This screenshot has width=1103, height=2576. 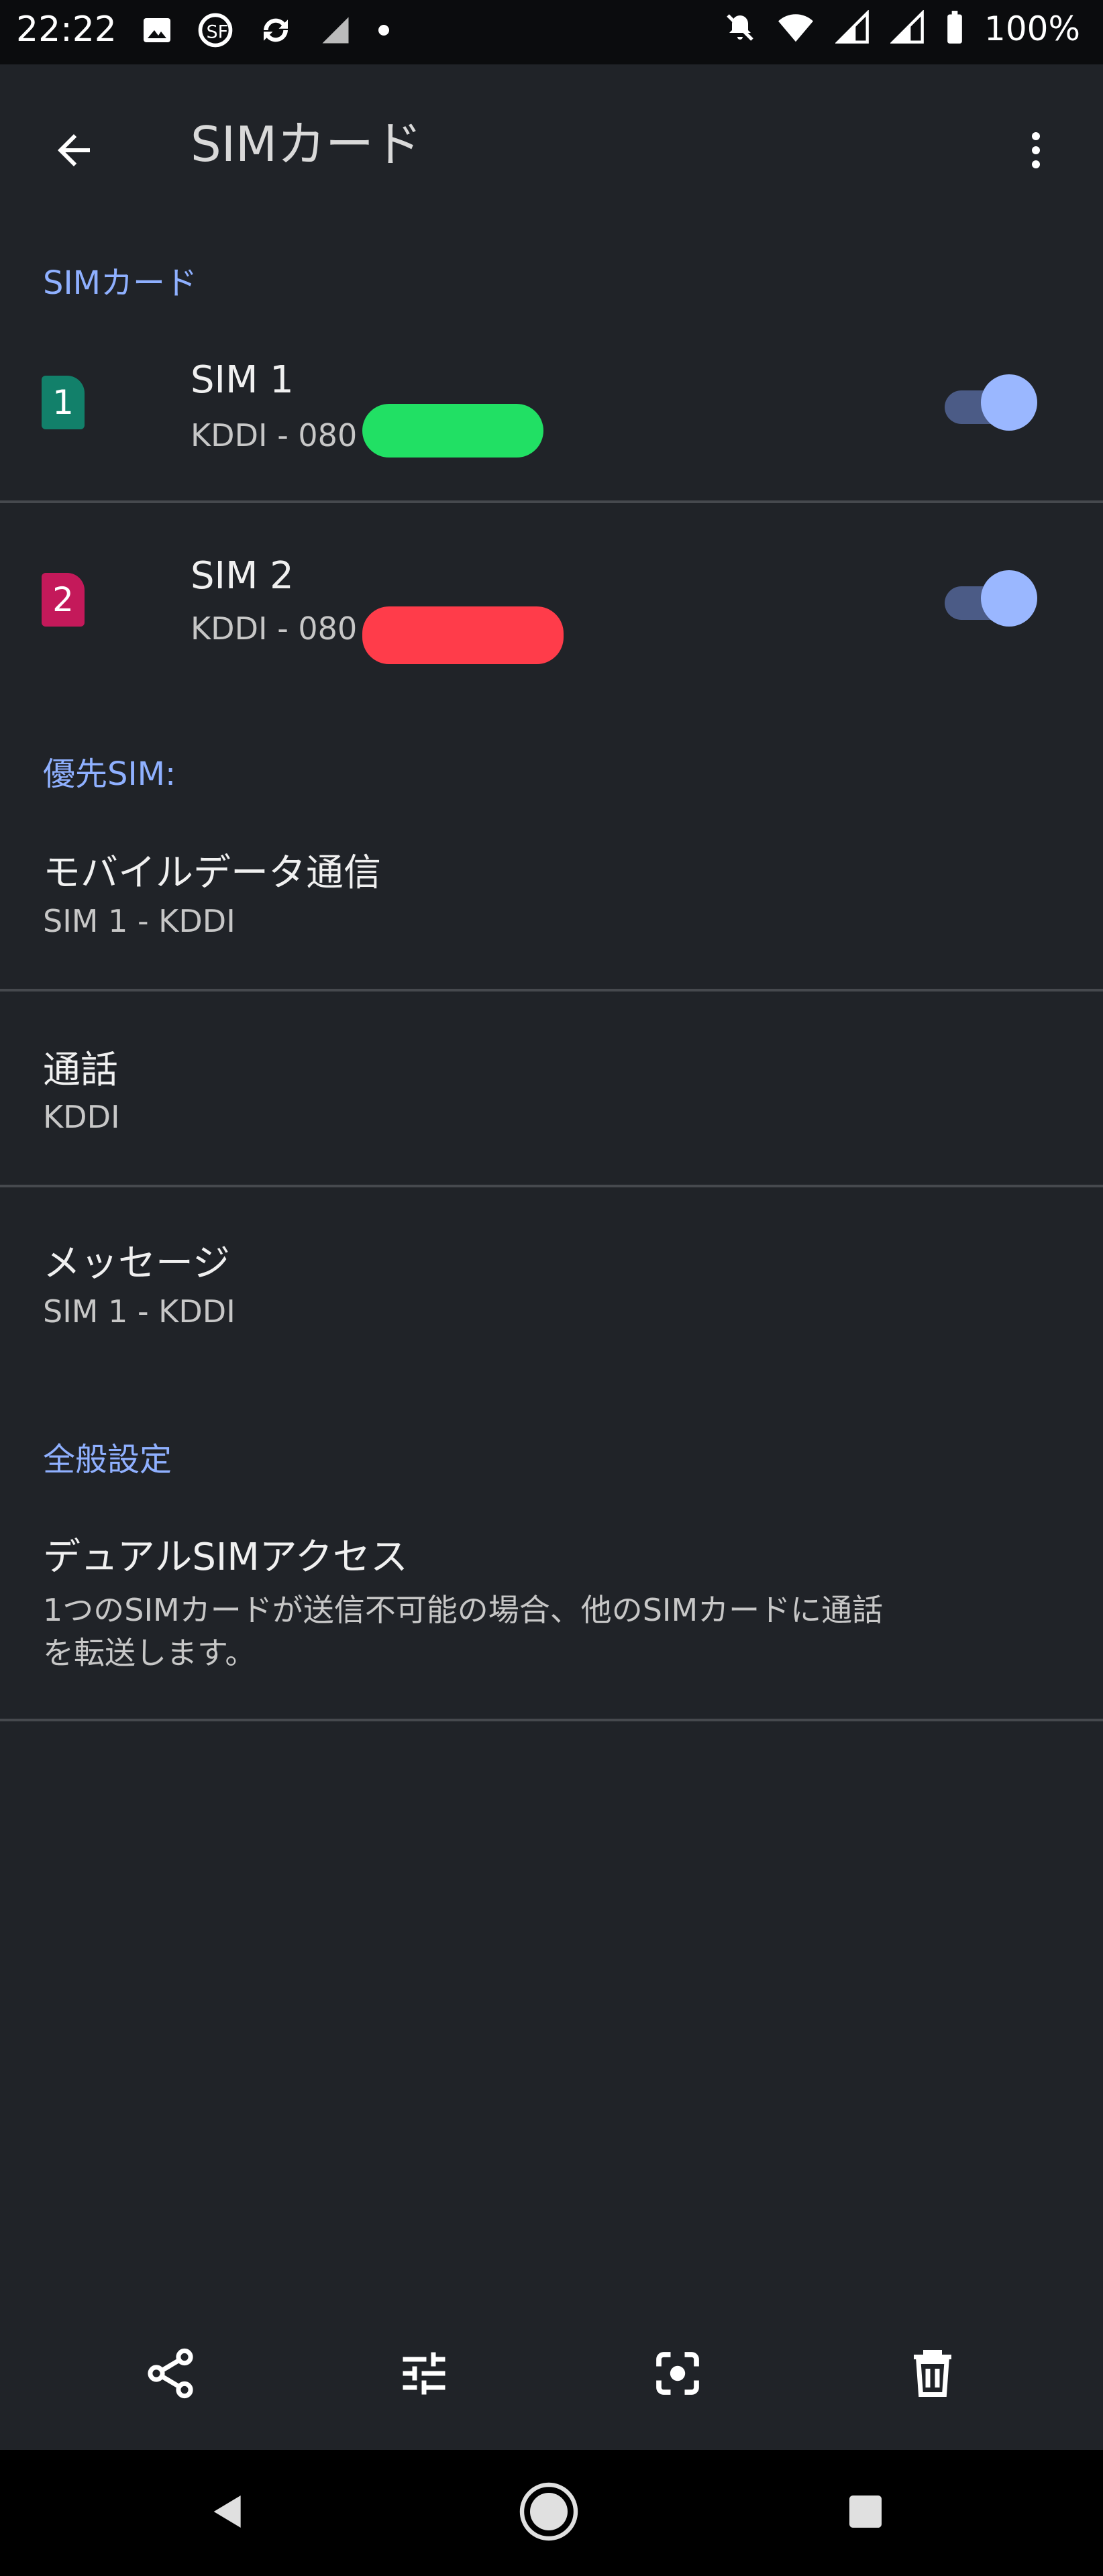 I want to click on messages-title: メッセージ, so click(x=136, y=1263).